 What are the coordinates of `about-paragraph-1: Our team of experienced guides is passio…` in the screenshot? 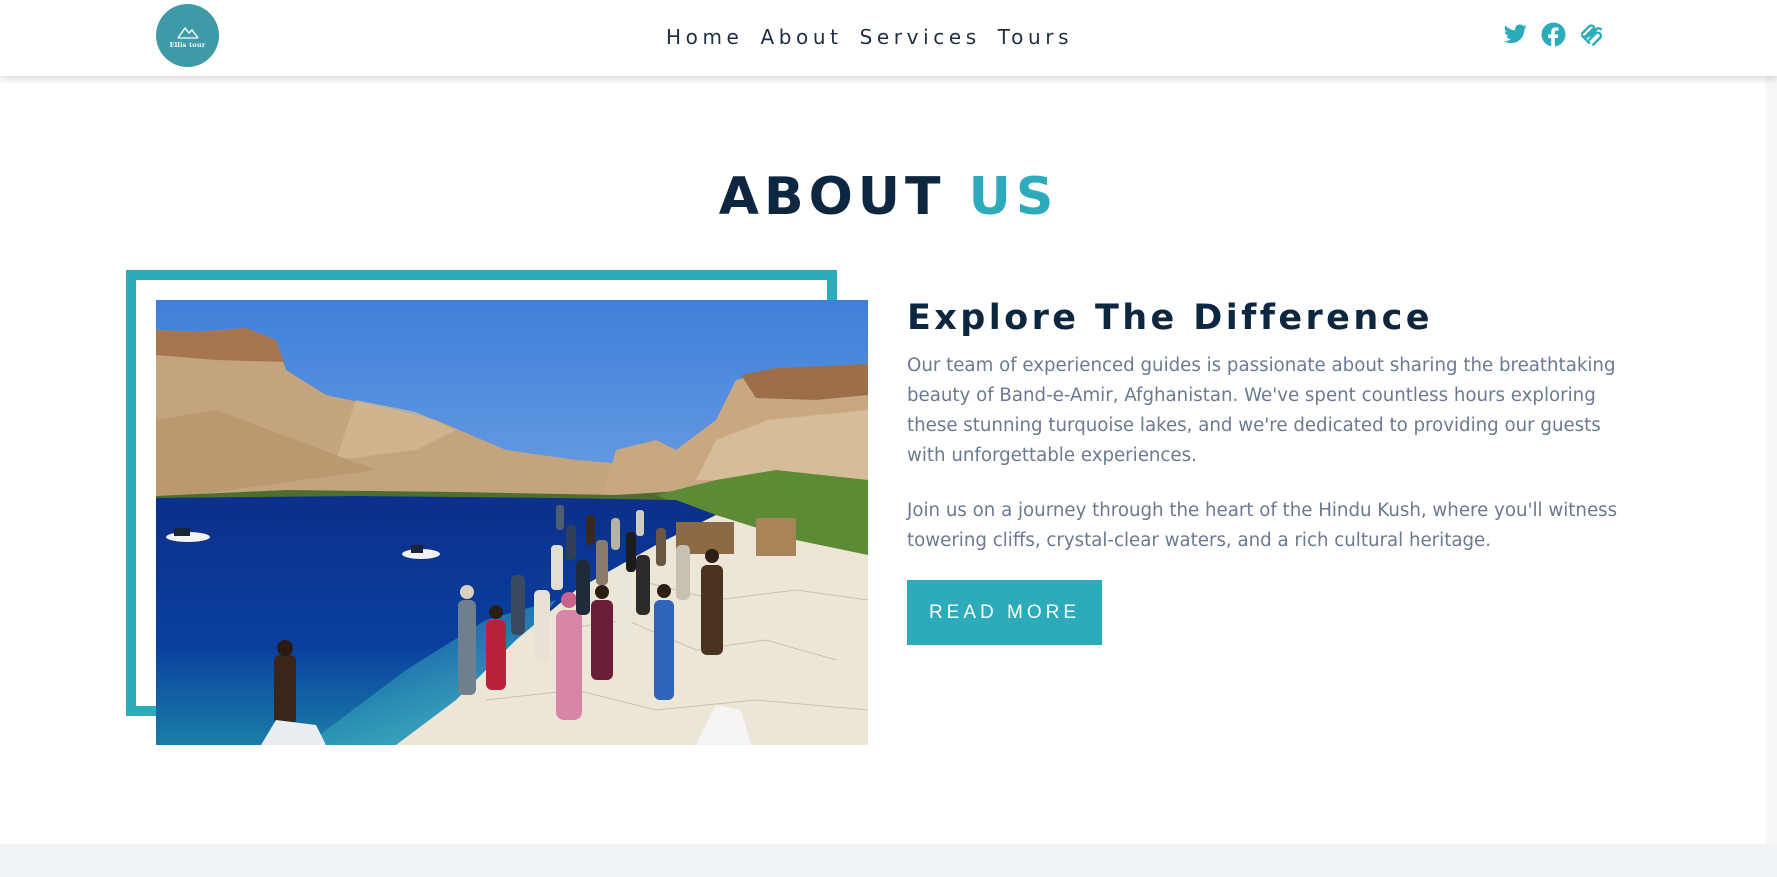 It's located at (1261, 410).